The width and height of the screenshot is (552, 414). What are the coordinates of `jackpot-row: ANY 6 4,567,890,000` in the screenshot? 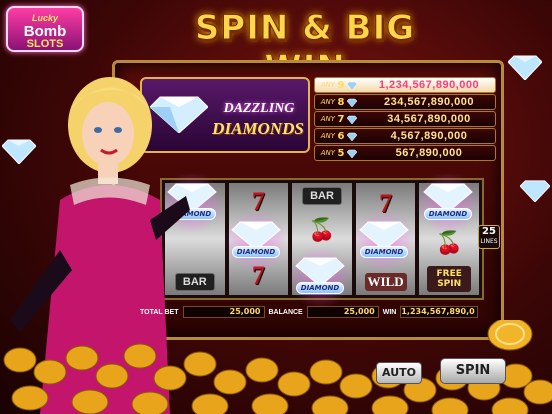 It's located at (405, 136).